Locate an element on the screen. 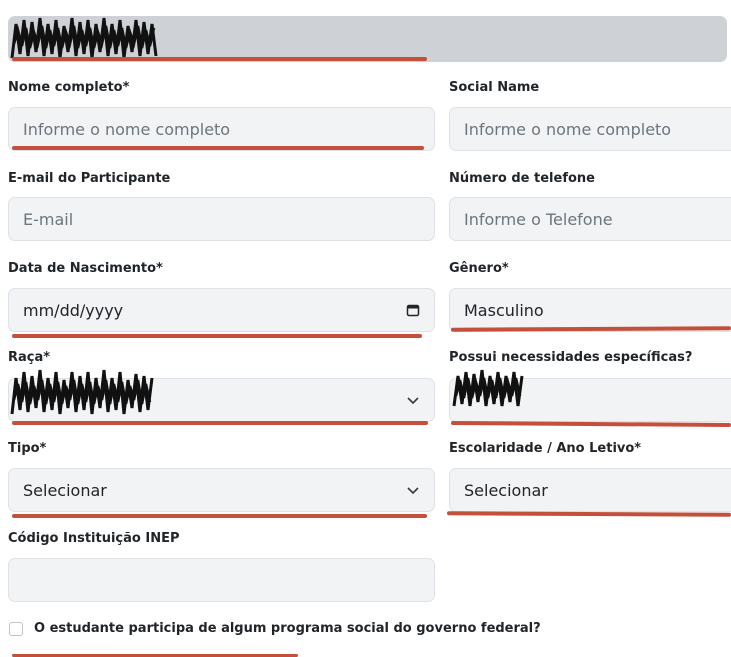 The height and width of the screenshot is (657, 731). inep-code-input is located at coordinates (221, 580).